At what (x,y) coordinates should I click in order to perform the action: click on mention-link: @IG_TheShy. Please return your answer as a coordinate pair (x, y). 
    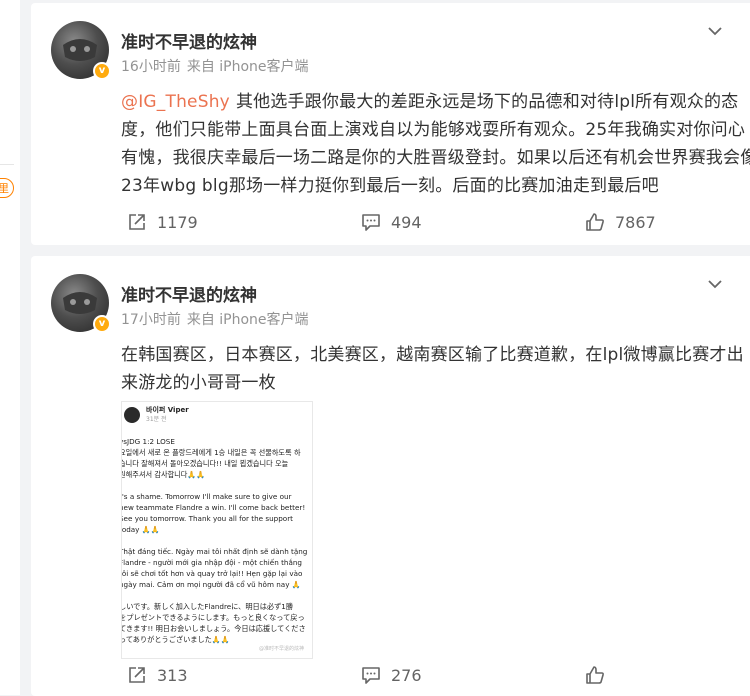
    Looking at the image, I should click on (175, 102).